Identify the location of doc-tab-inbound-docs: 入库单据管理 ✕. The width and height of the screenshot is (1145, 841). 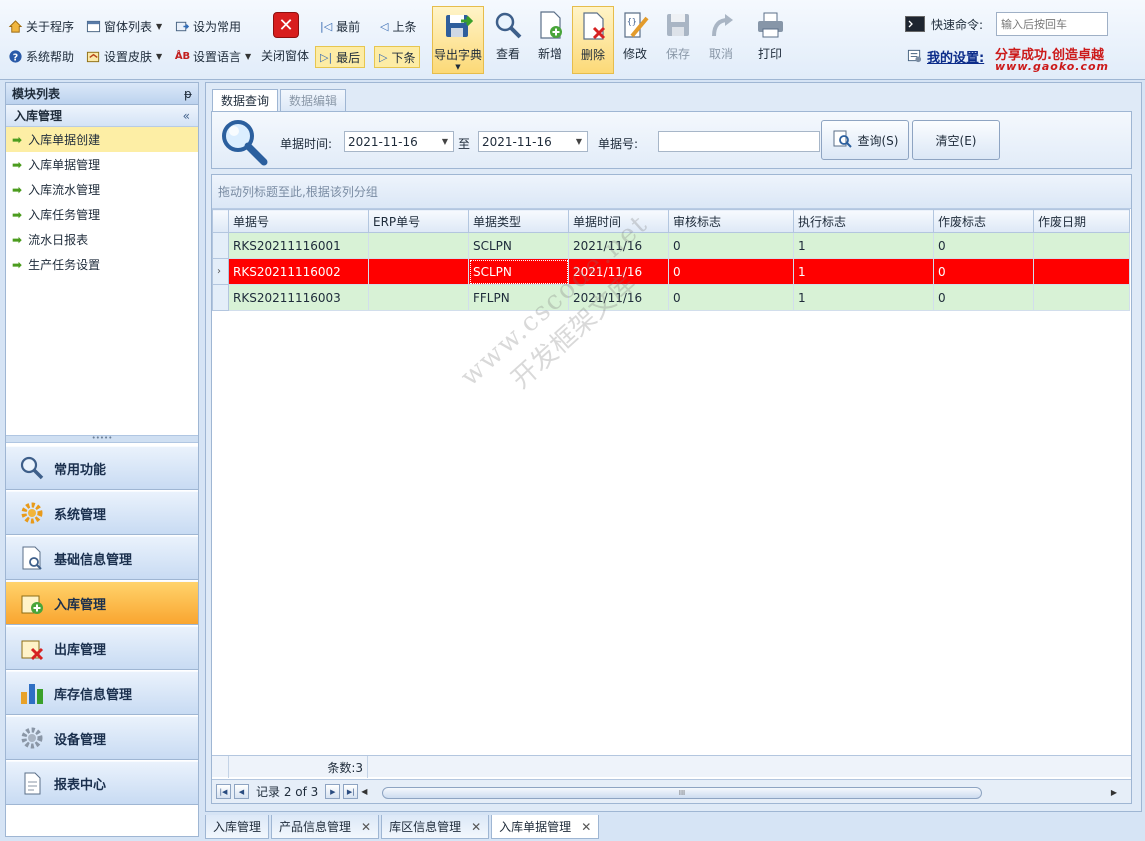
(545, 827).